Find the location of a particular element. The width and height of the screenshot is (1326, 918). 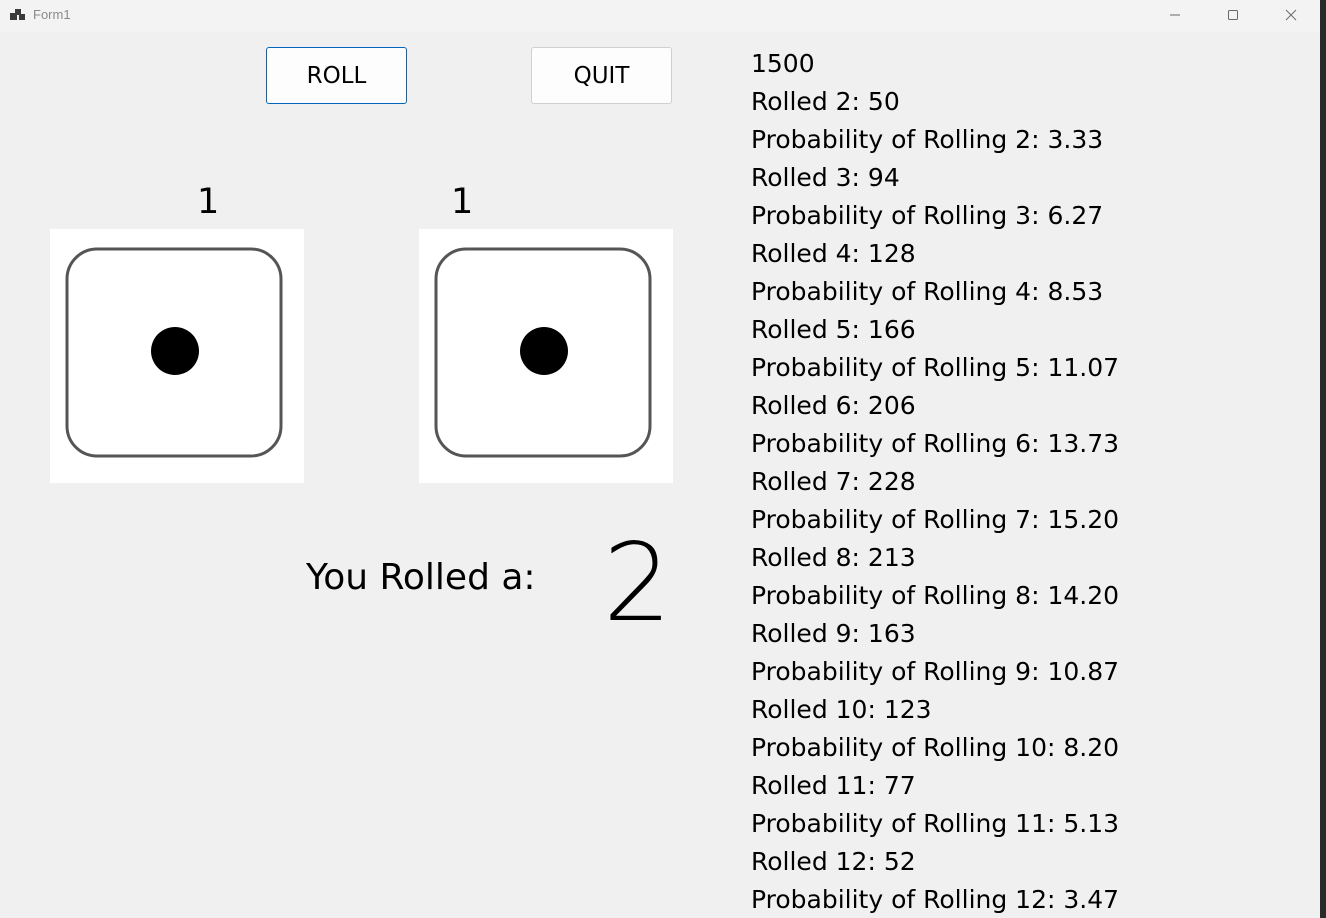

stat-line: Rolled 5: 166 is located at coordinates (833, 329).